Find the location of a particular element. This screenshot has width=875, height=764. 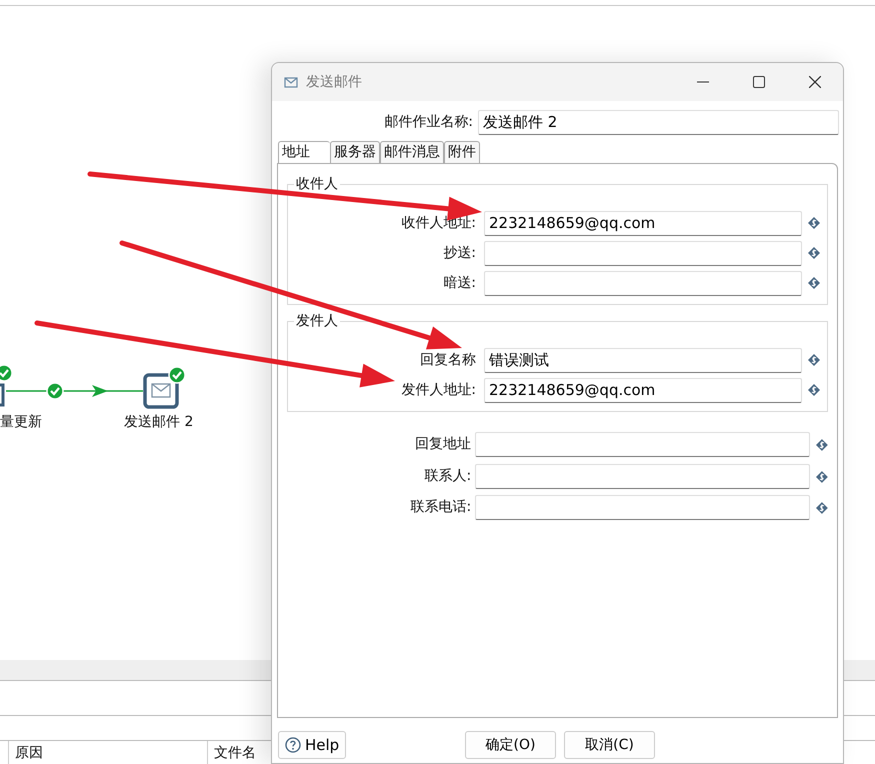

field-label: 联系电话: is located at coordinates (440, 507).